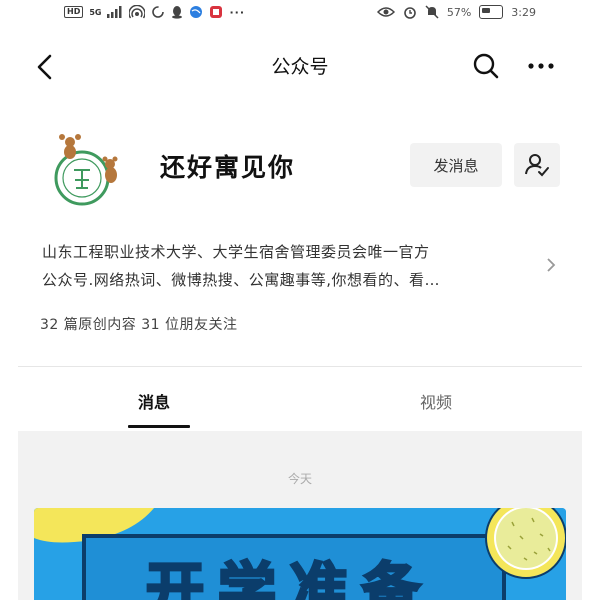 This screenshot has width=600, height=600. What do you see at coordinates (300, 13) in the screenshot?
I see `status-bar: HD 5G ··· 57% 3:29` at bounding box center [300, 13].